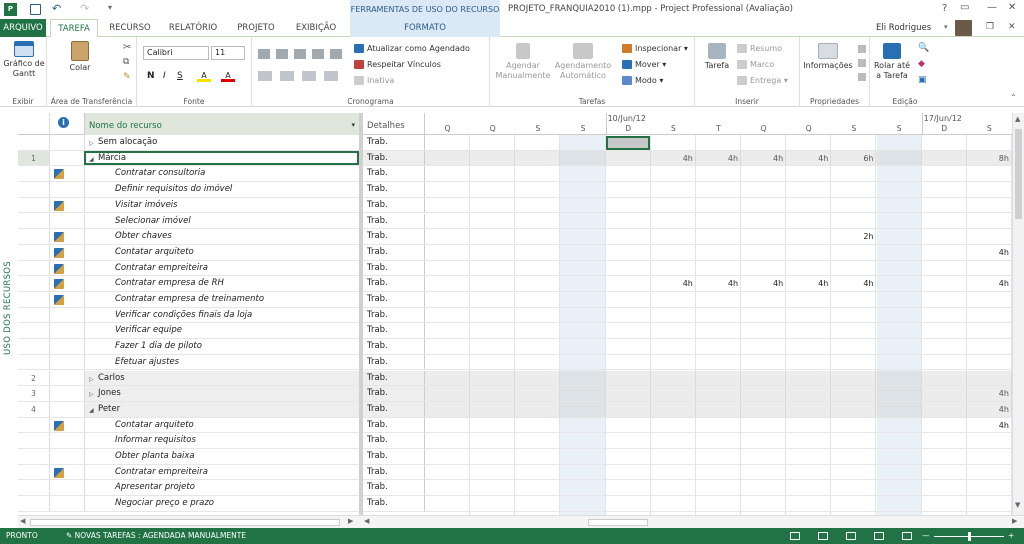 The height and width of the screenshot is (544, 1024). I want to click on resource-row: Verificar condições finais da loja, so click(188, 315).